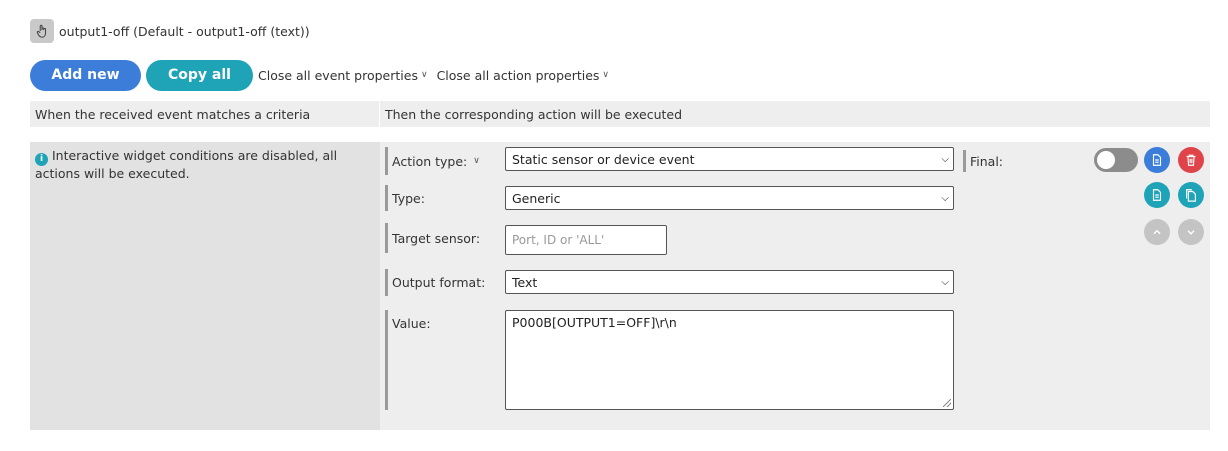  What do you see at coordinates (536, 198) in the screenshot?
I see `type-value: Generic` at bounding box center [536, 198].